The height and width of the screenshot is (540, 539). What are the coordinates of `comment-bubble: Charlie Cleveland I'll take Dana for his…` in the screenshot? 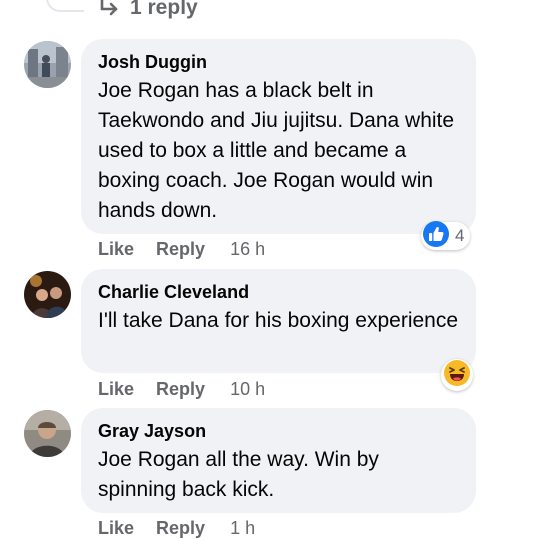 It's located at (278, 321).